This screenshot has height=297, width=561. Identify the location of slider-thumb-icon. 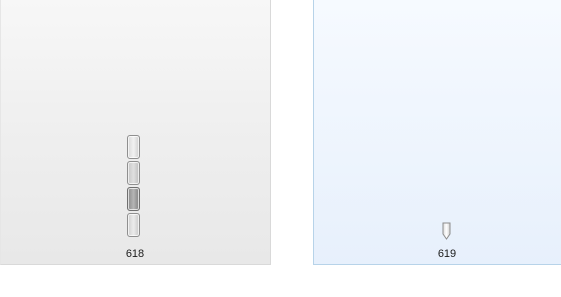
(446, 231).